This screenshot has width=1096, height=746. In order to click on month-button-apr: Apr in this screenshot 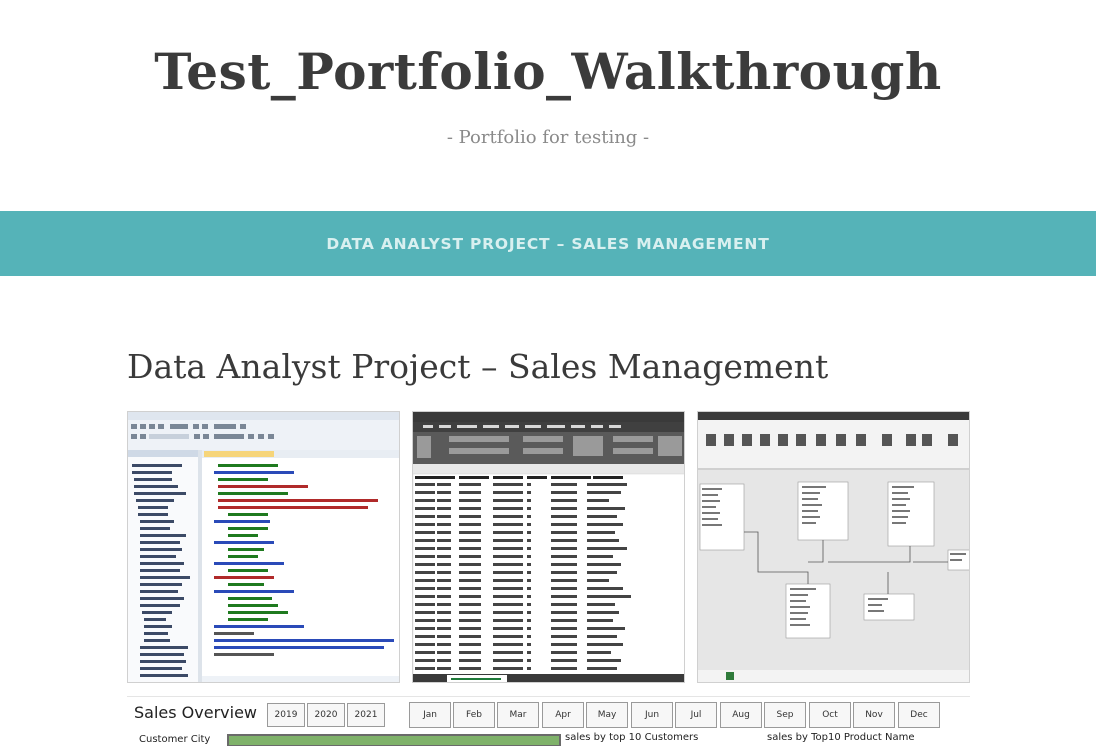, I will do `click(563, 715)`.